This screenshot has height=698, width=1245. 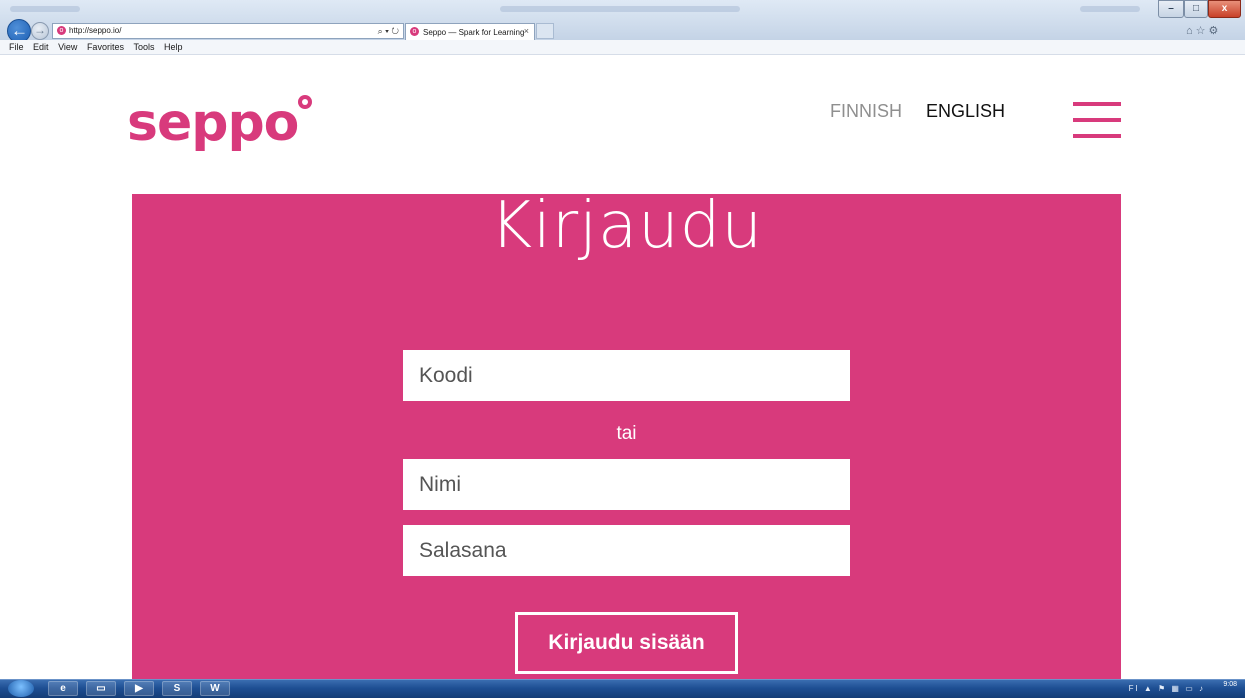 I want to click on blurred-status, so click(x=1110, y=9).